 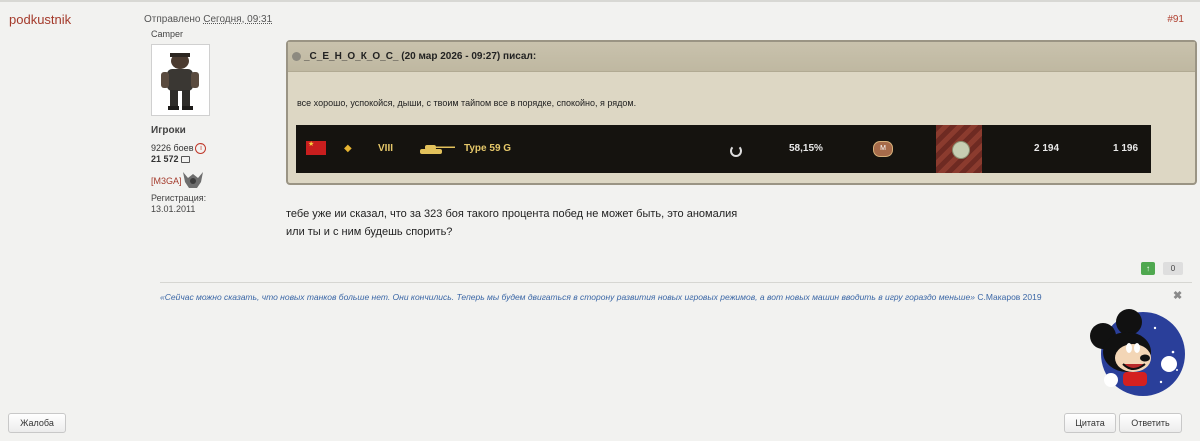 What do you see at coordinates (348, 148) in the screenshot?
I see `tank-class-icon: ◆` at bounding box center [348, 148].